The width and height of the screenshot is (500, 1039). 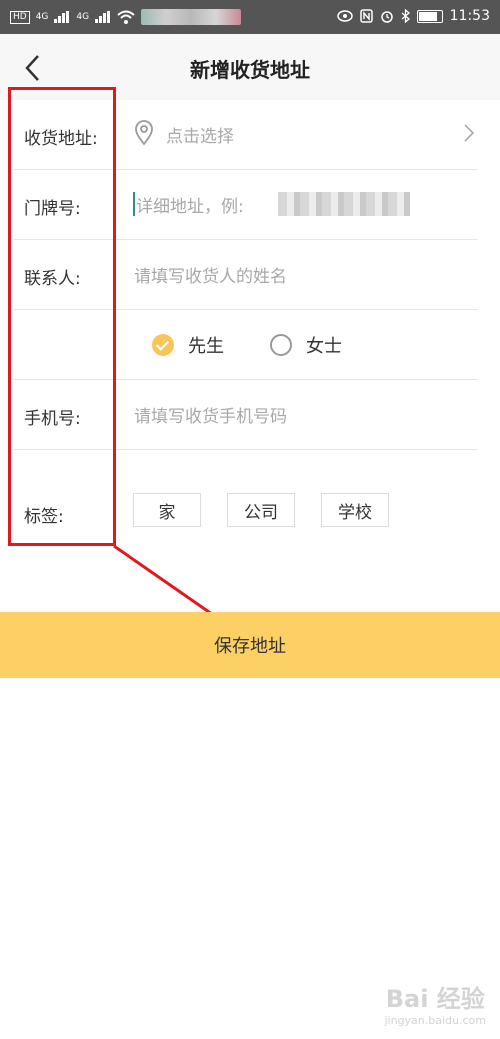 I want to click on door-number-input: 详细地址，例:, so click(x=190, y=204).